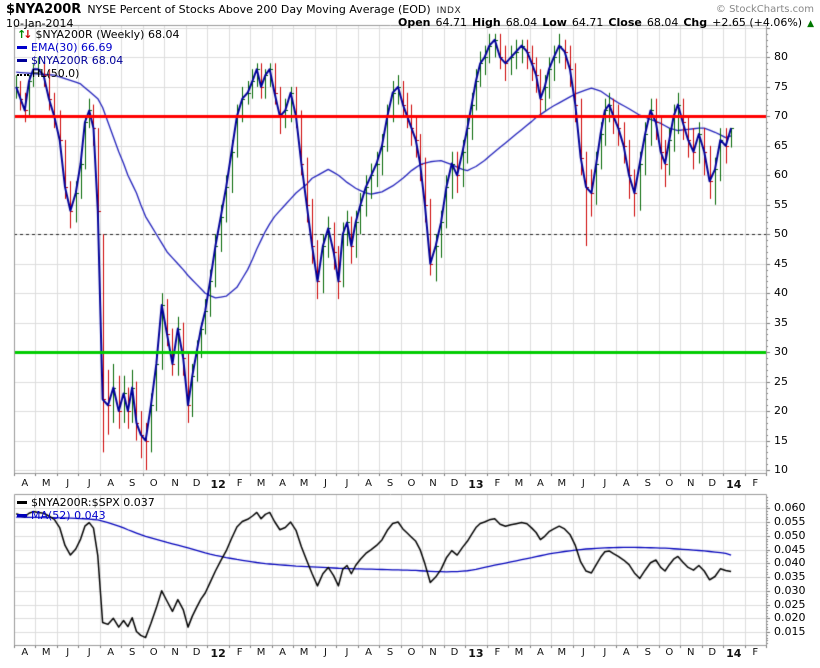 Image resolution: width=820 pixels, height=668 pixels. Describe the element at coordinates (781, 204) in the screenshot. I see `main-y-axis-label: 55` at that location.